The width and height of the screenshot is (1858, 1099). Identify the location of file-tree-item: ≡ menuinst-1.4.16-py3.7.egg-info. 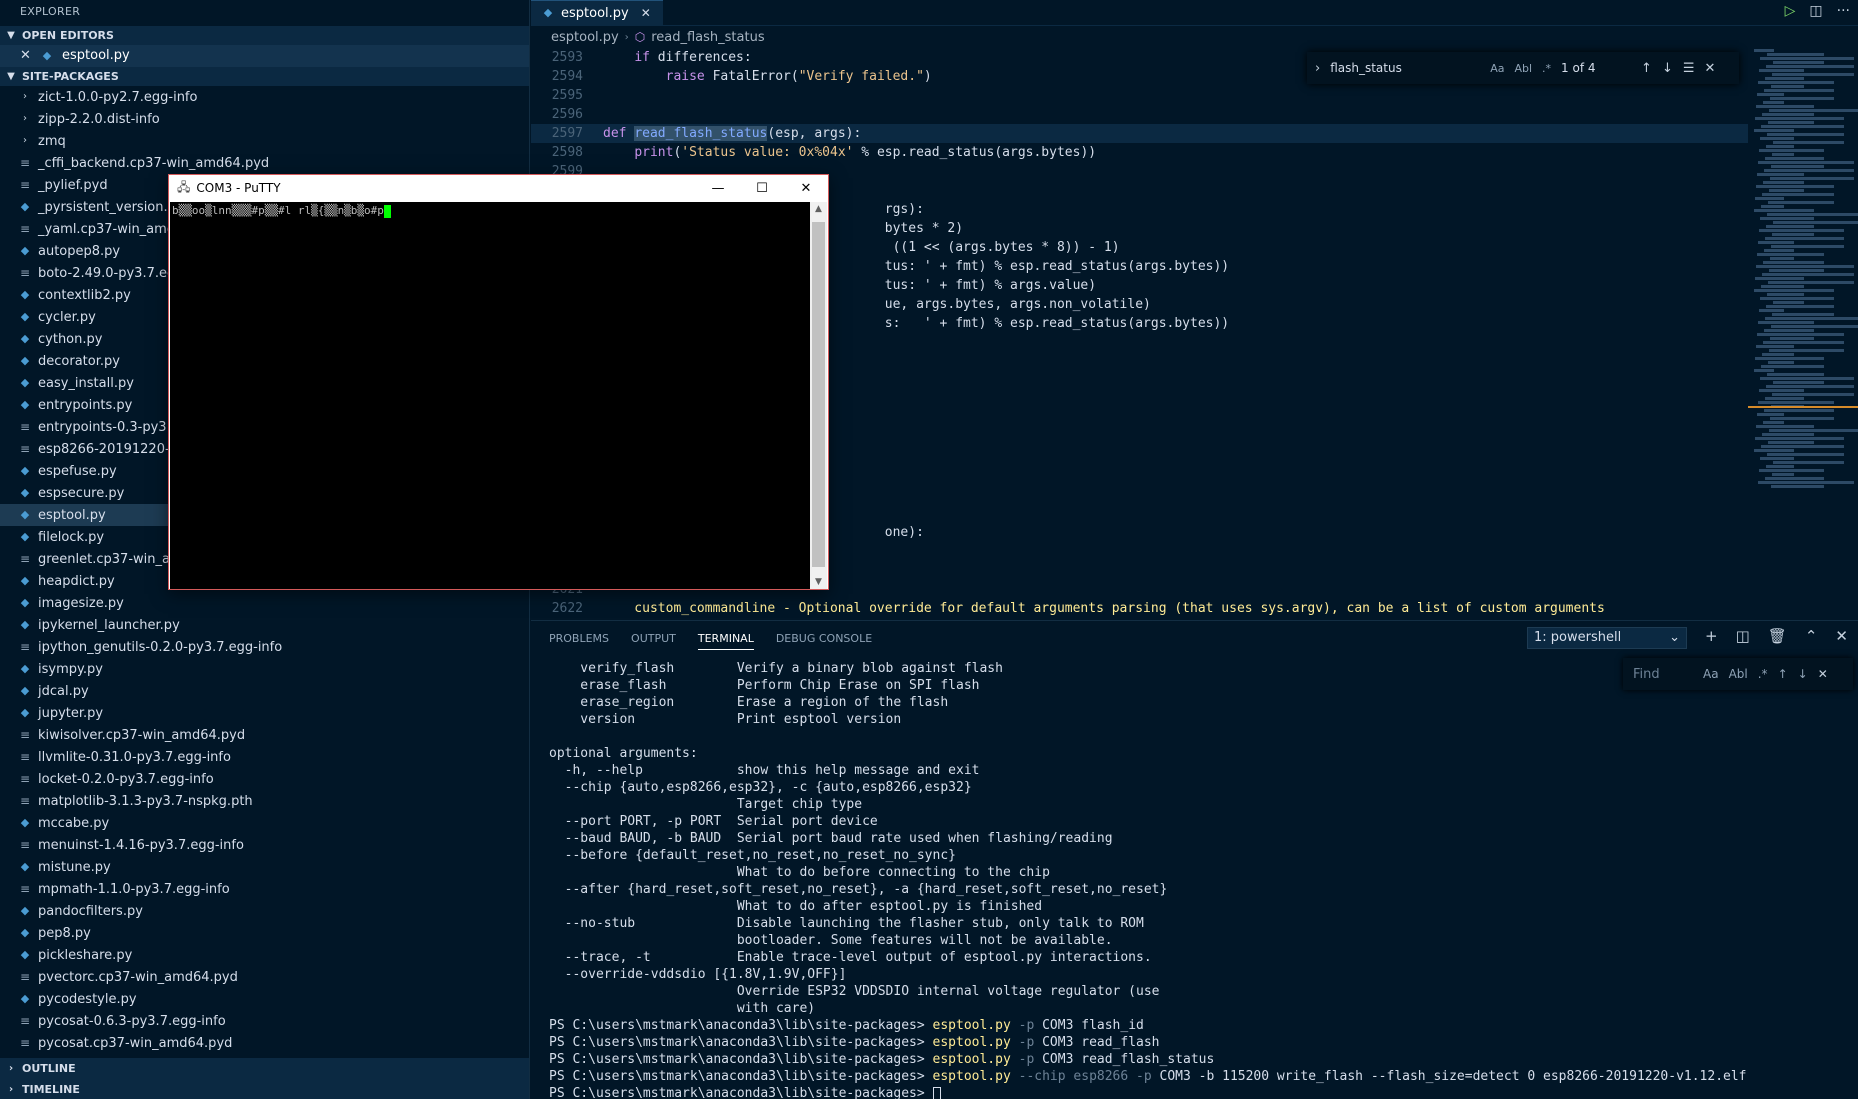
(264, 845).